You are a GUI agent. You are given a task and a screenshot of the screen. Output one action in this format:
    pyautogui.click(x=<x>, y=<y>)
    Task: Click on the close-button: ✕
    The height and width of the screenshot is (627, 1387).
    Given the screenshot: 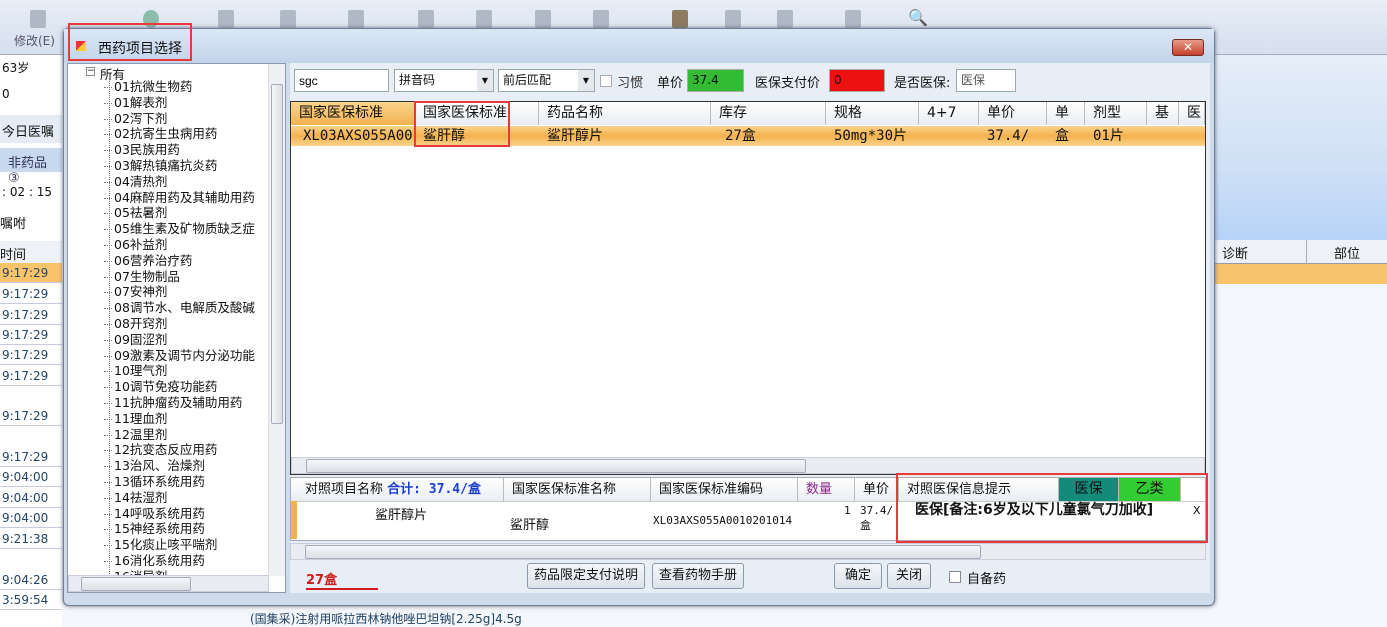 What is the action you would take?
    pyautogui.click(x=1188, y=47)
    